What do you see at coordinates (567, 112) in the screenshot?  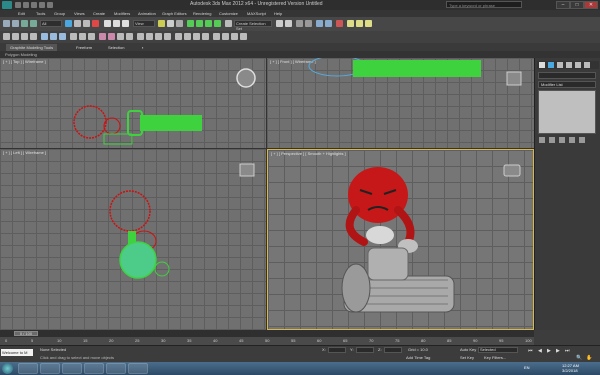 I see `modifier-stack` at bounding box center [567, 112].